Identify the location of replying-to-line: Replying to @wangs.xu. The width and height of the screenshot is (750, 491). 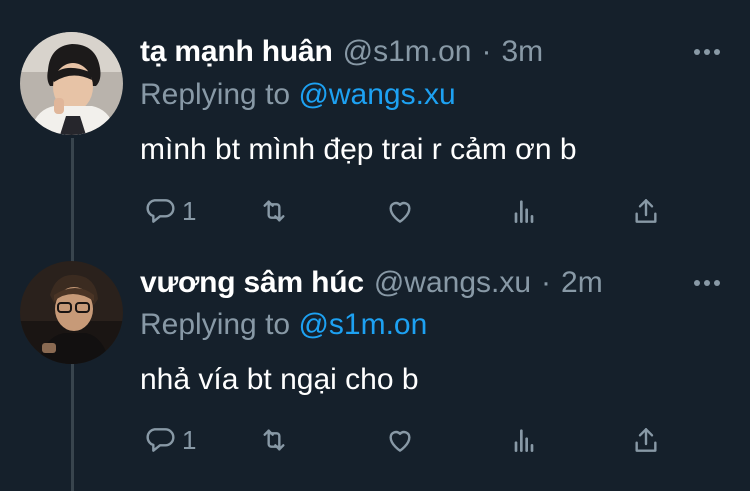
(298, 95).